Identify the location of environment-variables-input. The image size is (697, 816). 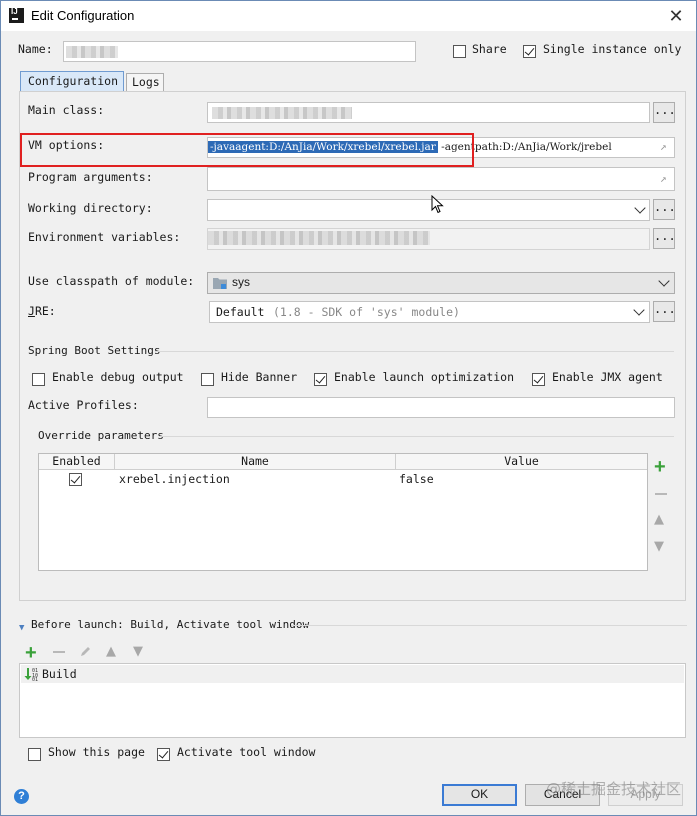
(428, 239).